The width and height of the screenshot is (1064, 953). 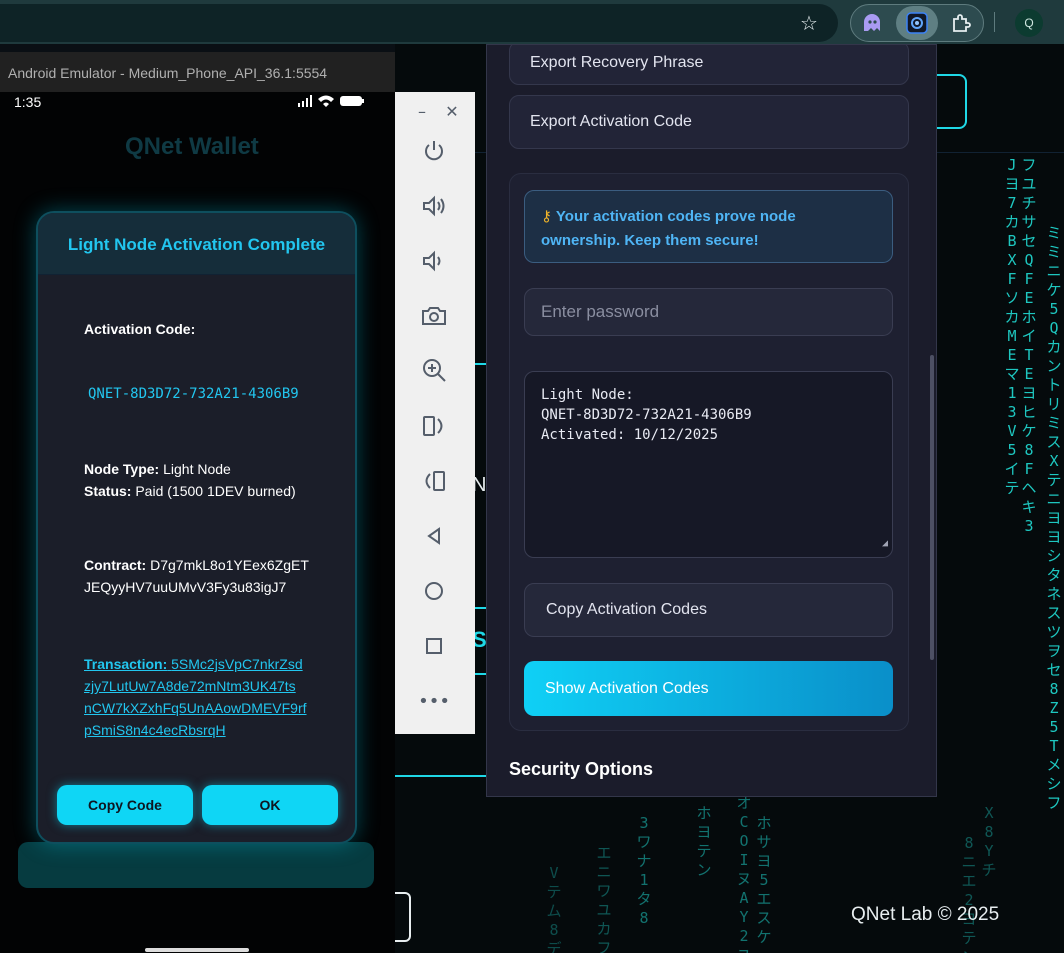 What do you see at coordinates (709, 122) in the screenshot?
I see `export-activation-button: Export Activation Code` at bounding box center [709, 122].